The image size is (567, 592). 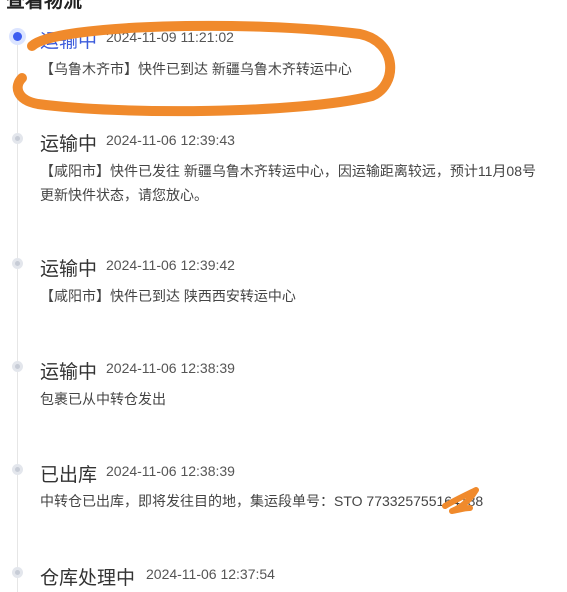 What do you see at coordinates (170, 140) in the screenshot?
I see `event-time: 2024-11-06 12:39:43` at bounding box center [170, 140].